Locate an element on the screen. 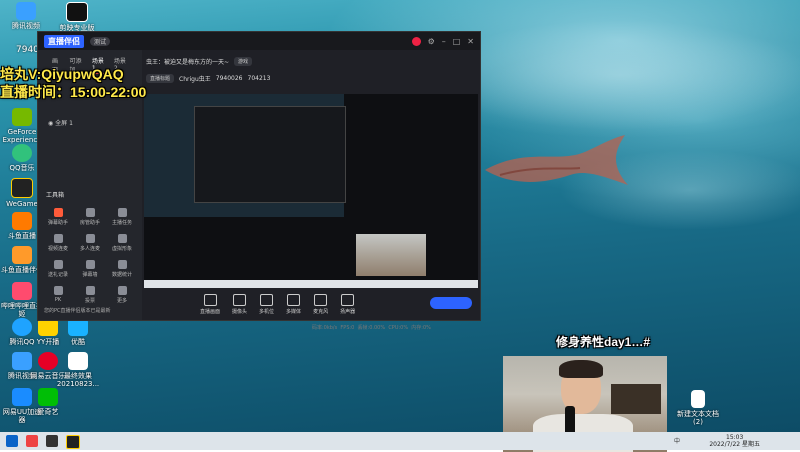  monitor-icon is located at coordinates (210, 300).